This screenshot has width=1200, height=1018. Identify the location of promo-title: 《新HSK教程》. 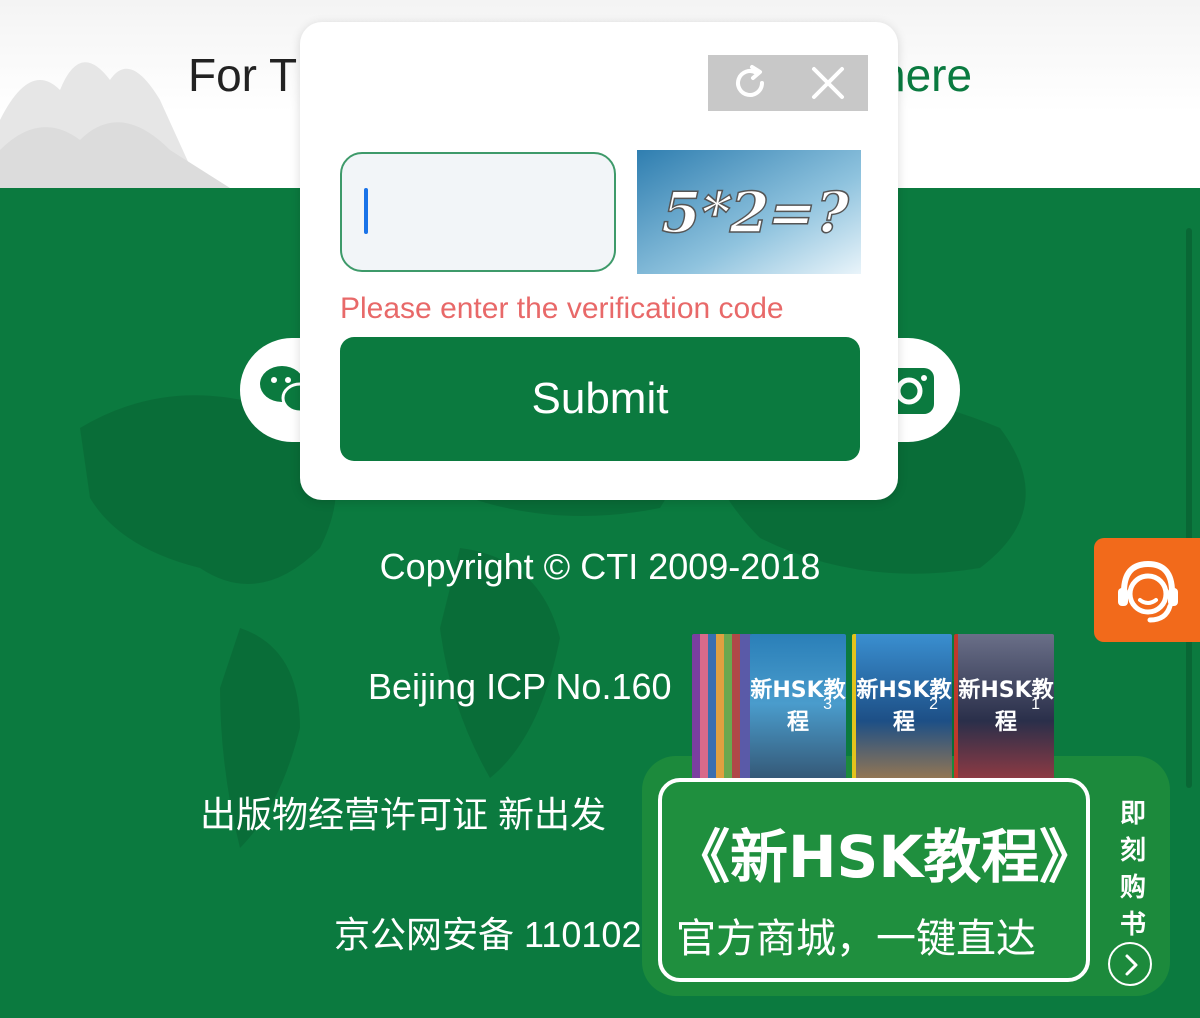
(885, 857).